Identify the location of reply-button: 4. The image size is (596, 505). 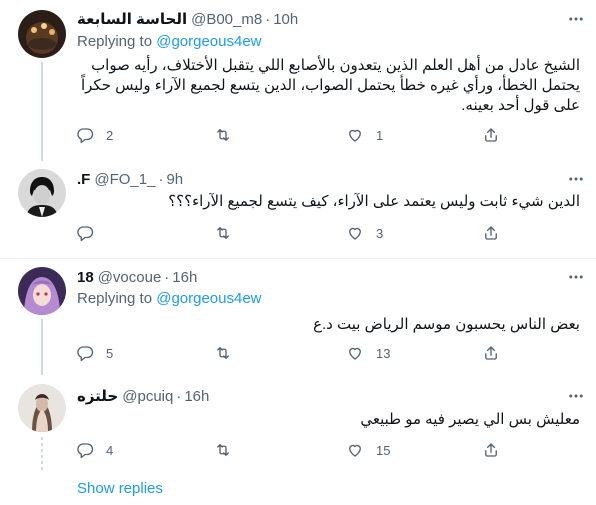
(94, 450).